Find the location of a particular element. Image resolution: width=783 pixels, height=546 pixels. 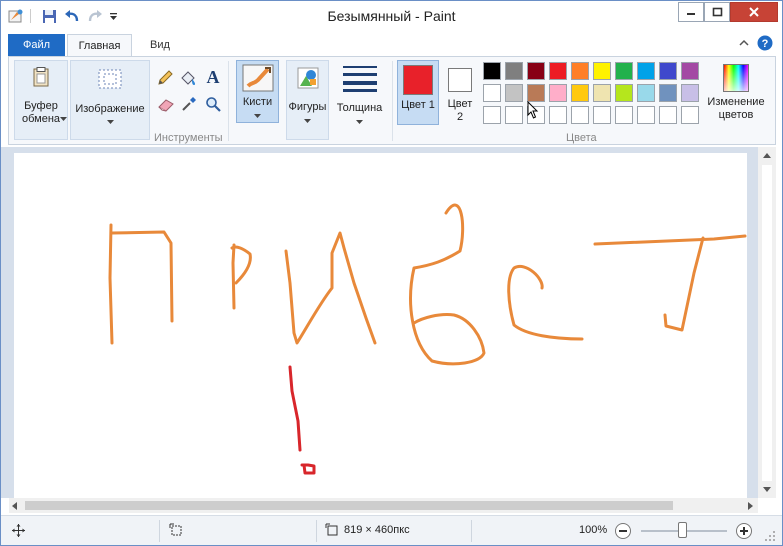

edit-colors-label: Изменение цветов is located at coordinates (736, 108).